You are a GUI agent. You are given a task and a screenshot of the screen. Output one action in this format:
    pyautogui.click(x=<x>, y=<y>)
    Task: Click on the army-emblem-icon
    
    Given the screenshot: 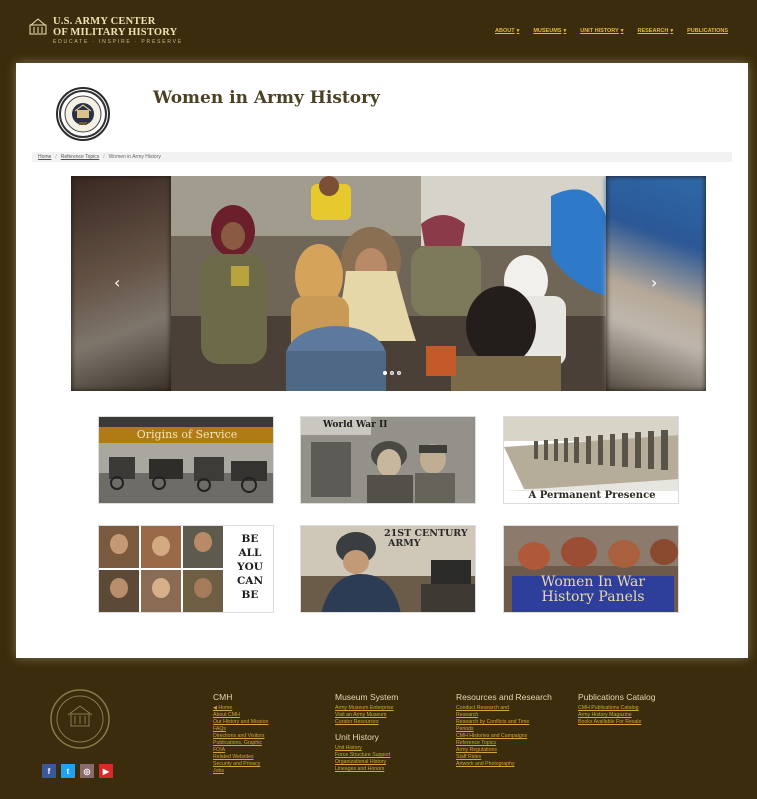 What is the action you would take?
    pyautogui.click(x=38, y=26)
    